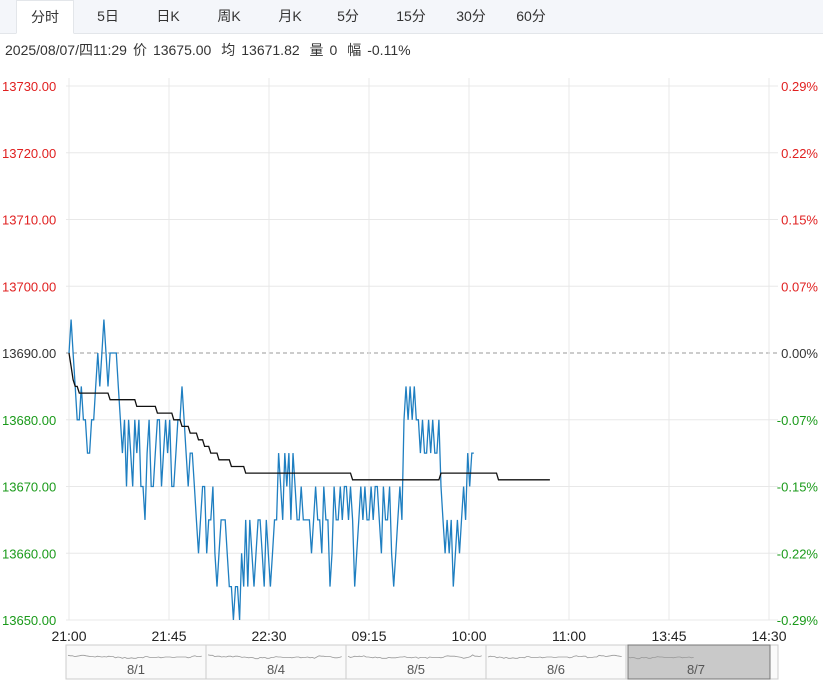  I want to click on x-tick-label: 09:15, so click(368, 636).